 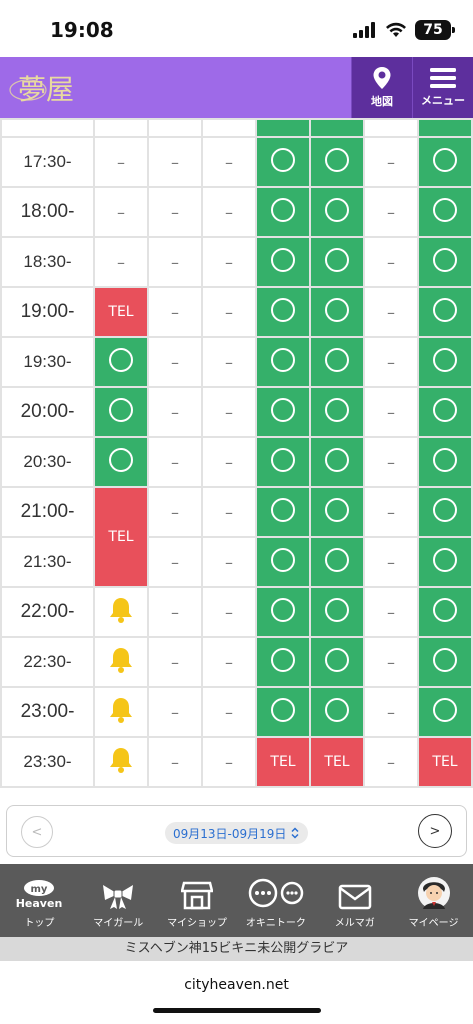 What do you see at coordinates (275, 900) in the screenshot?
I see `tab-okini-talk: オキニトーク` at bounding box center [275, 900].